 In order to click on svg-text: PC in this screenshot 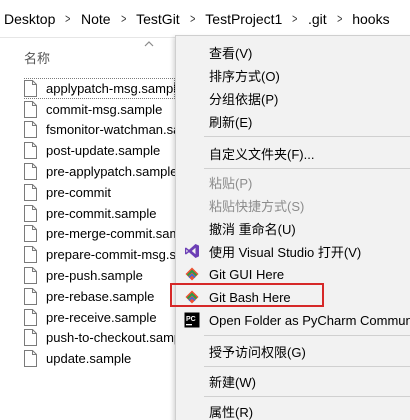, I will do `click(191, 319)`.